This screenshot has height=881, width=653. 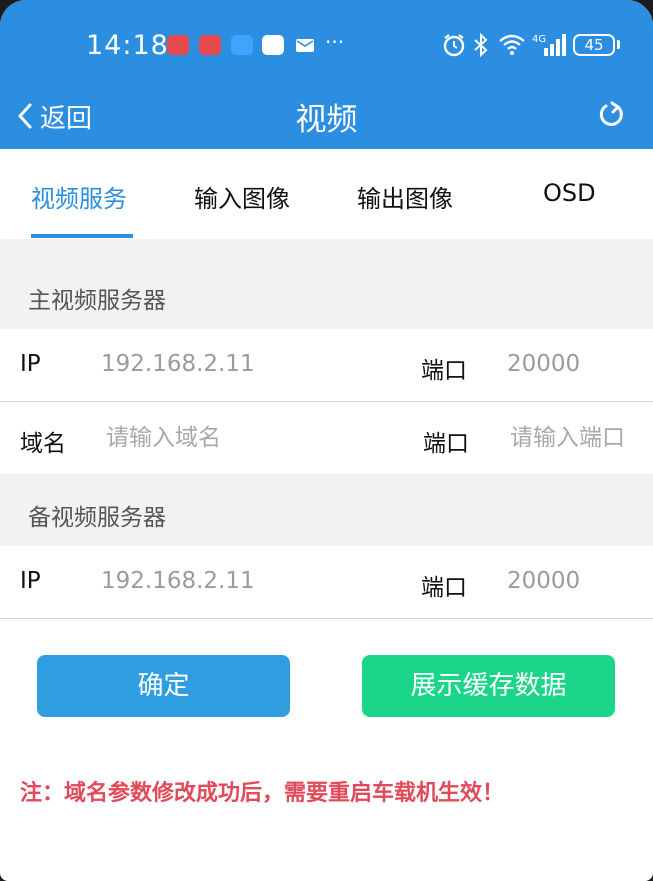 What do you see at coordinates (43, 444) in the screenshot?
I see `domain-label: 域名` at bounding box center [43, 444].